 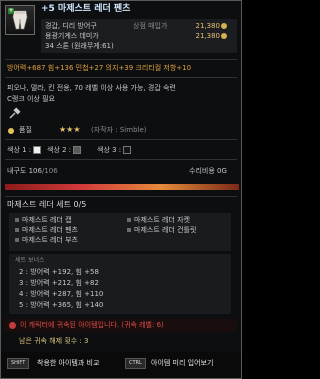 What do you see at coordinates (114, 150) in the screenshot?
I see `color-3: 색상 3 :` at bounding box center [114, 150].